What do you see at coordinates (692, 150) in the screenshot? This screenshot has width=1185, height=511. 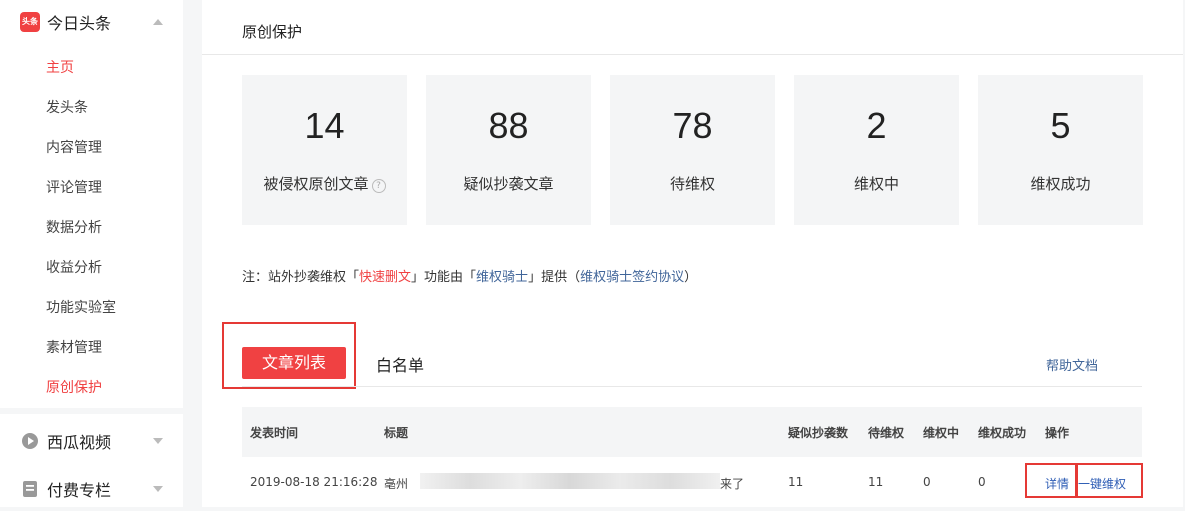 I see `stat-card-pending: 78 待维权` at bounding box center [692, 150].